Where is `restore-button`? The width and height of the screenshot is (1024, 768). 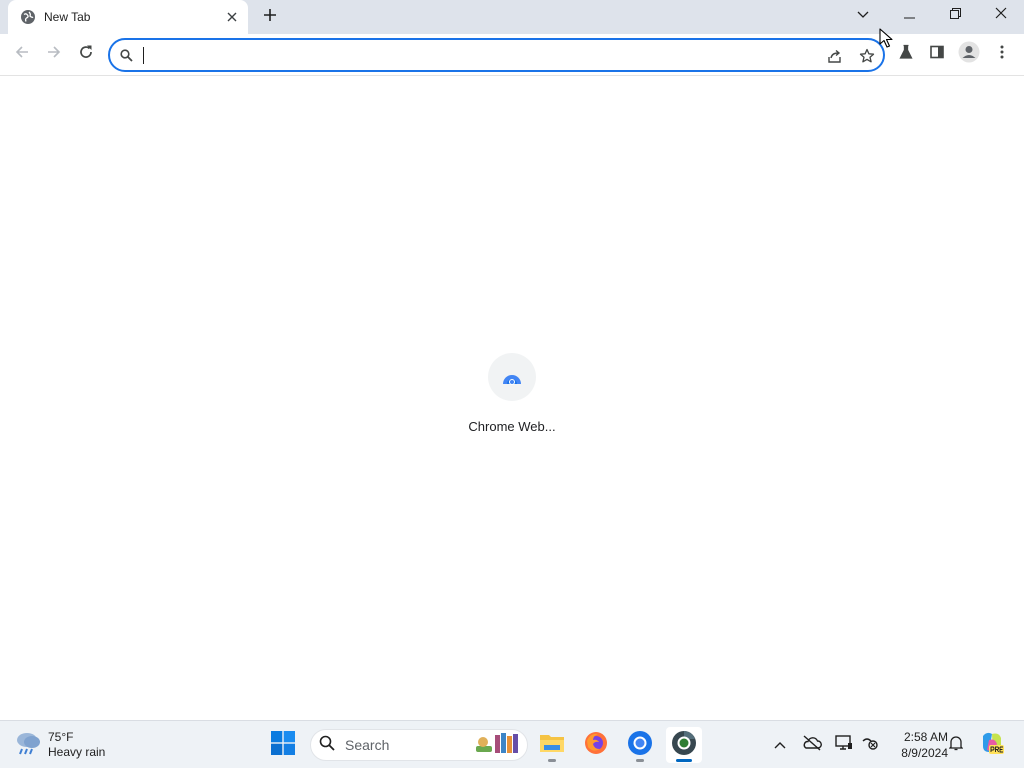
restore-button is located at coordinates (955, 15).